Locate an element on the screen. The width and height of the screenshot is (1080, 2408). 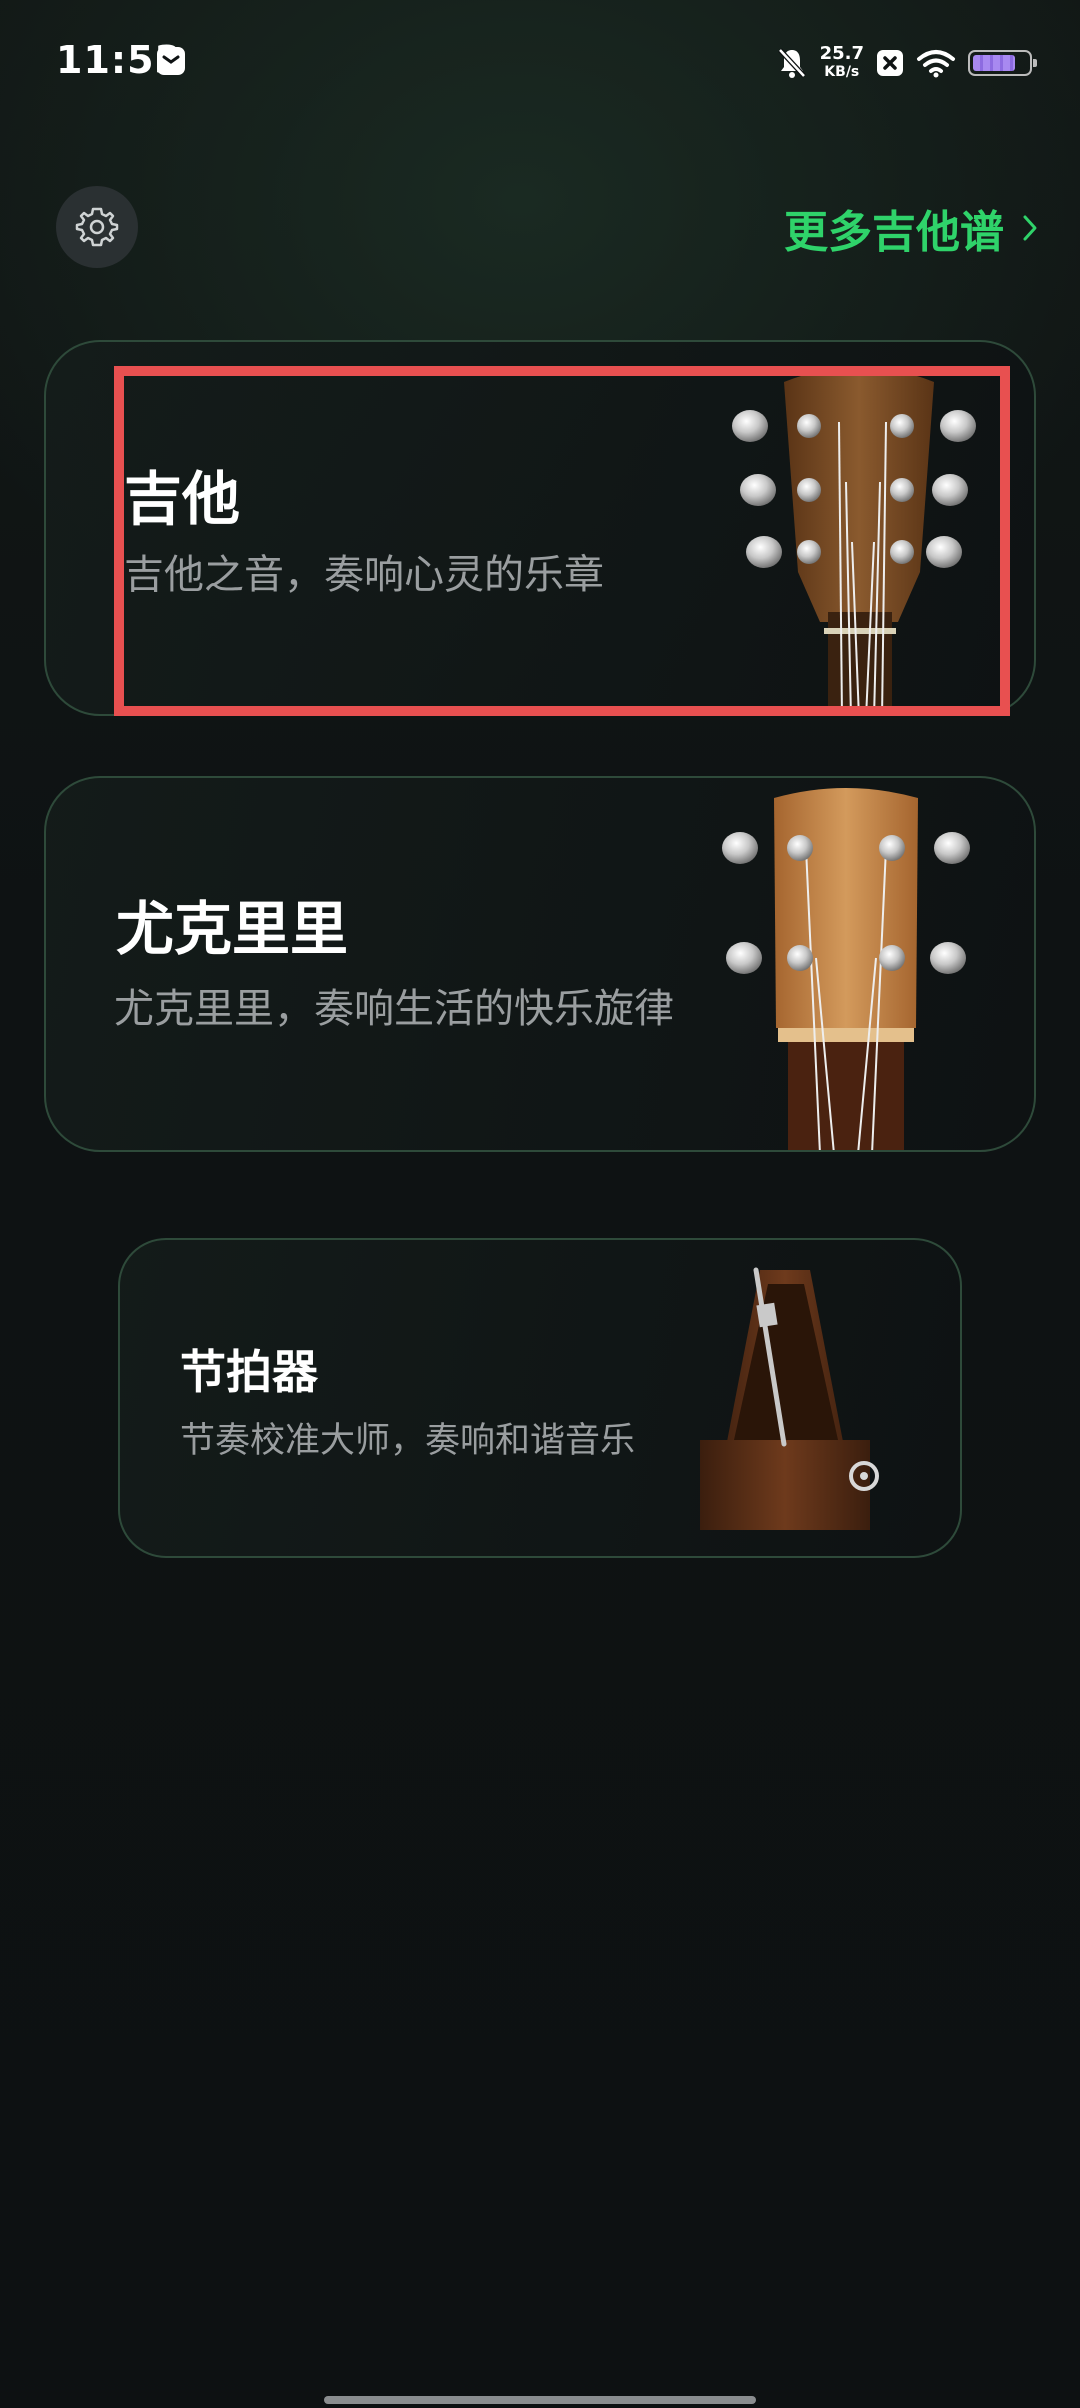
battery-level is located at coordinates (994, 63).